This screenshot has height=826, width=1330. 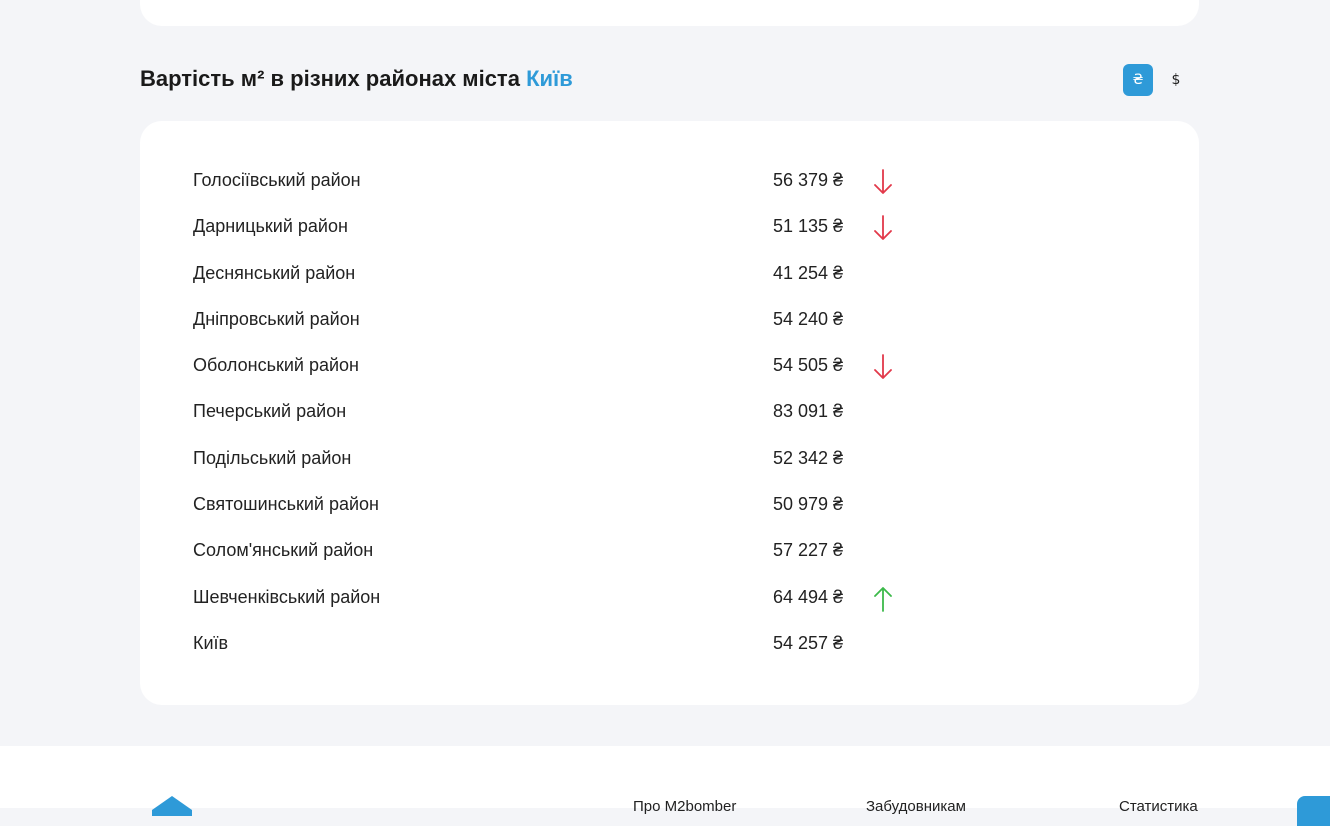 What do you see at coordinates (549, 78) in the screenshot?
I see `section-title-city: Київ` at bounding box center [549, 78].